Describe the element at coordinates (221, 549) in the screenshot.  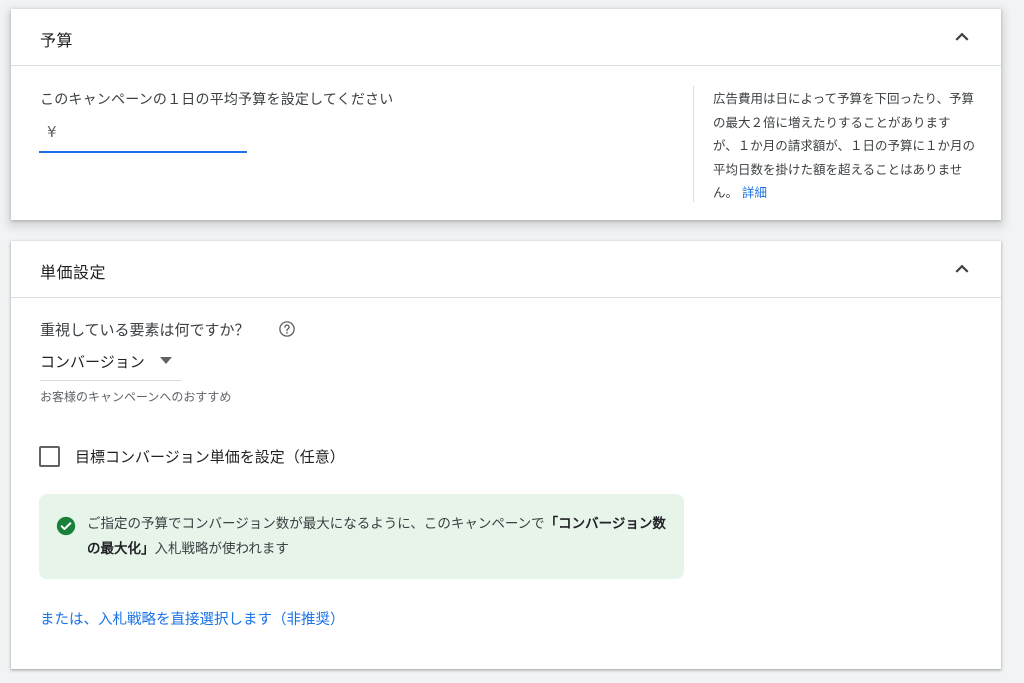
I see `strategy-info-suffix: 入札戦略が使われます` at that location.